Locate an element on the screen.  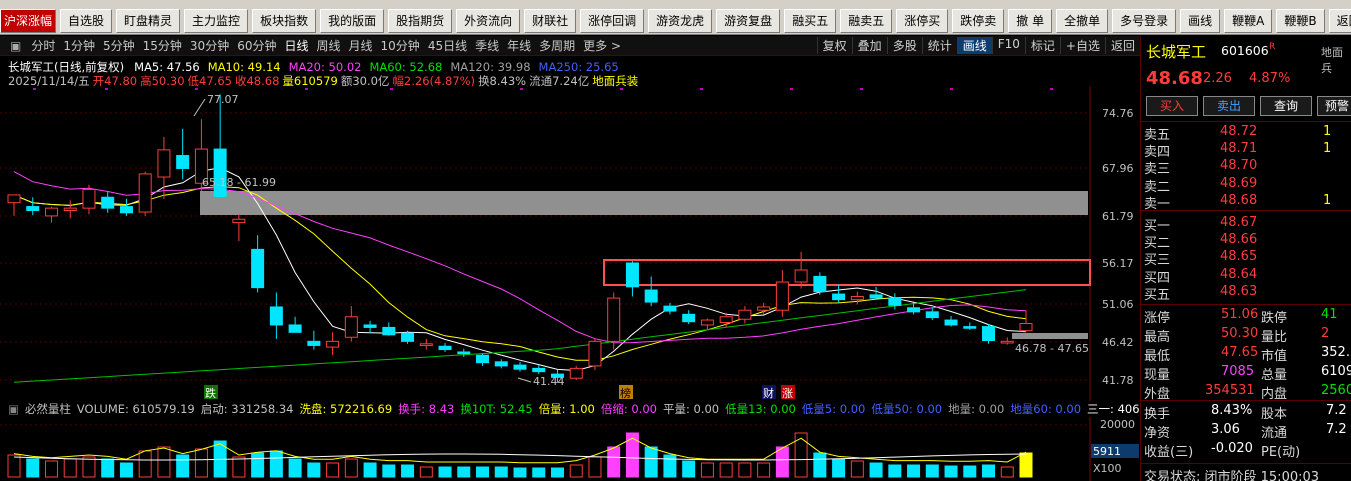
volume-field: 倍量: 1.00 is located at coordinates (566, 409).